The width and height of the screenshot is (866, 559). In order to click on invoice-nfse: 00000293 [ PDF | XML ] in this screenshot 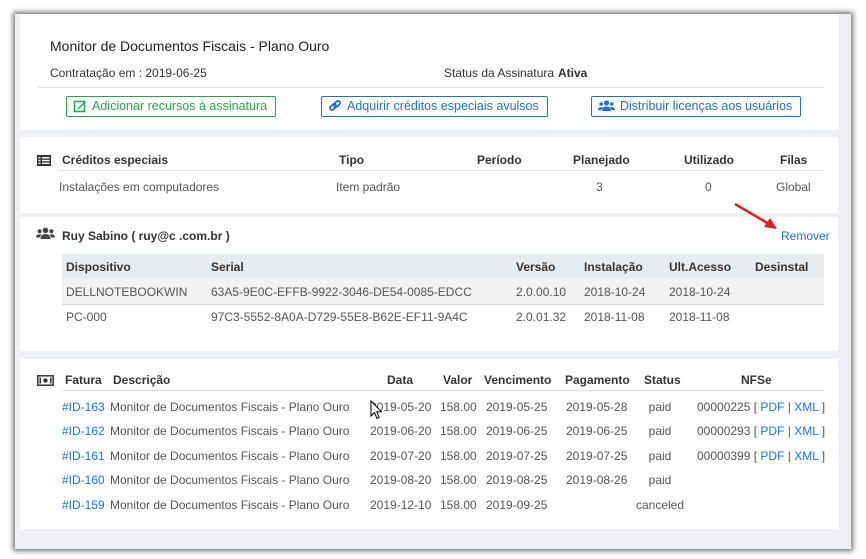, I will do `click(761, 431)`.